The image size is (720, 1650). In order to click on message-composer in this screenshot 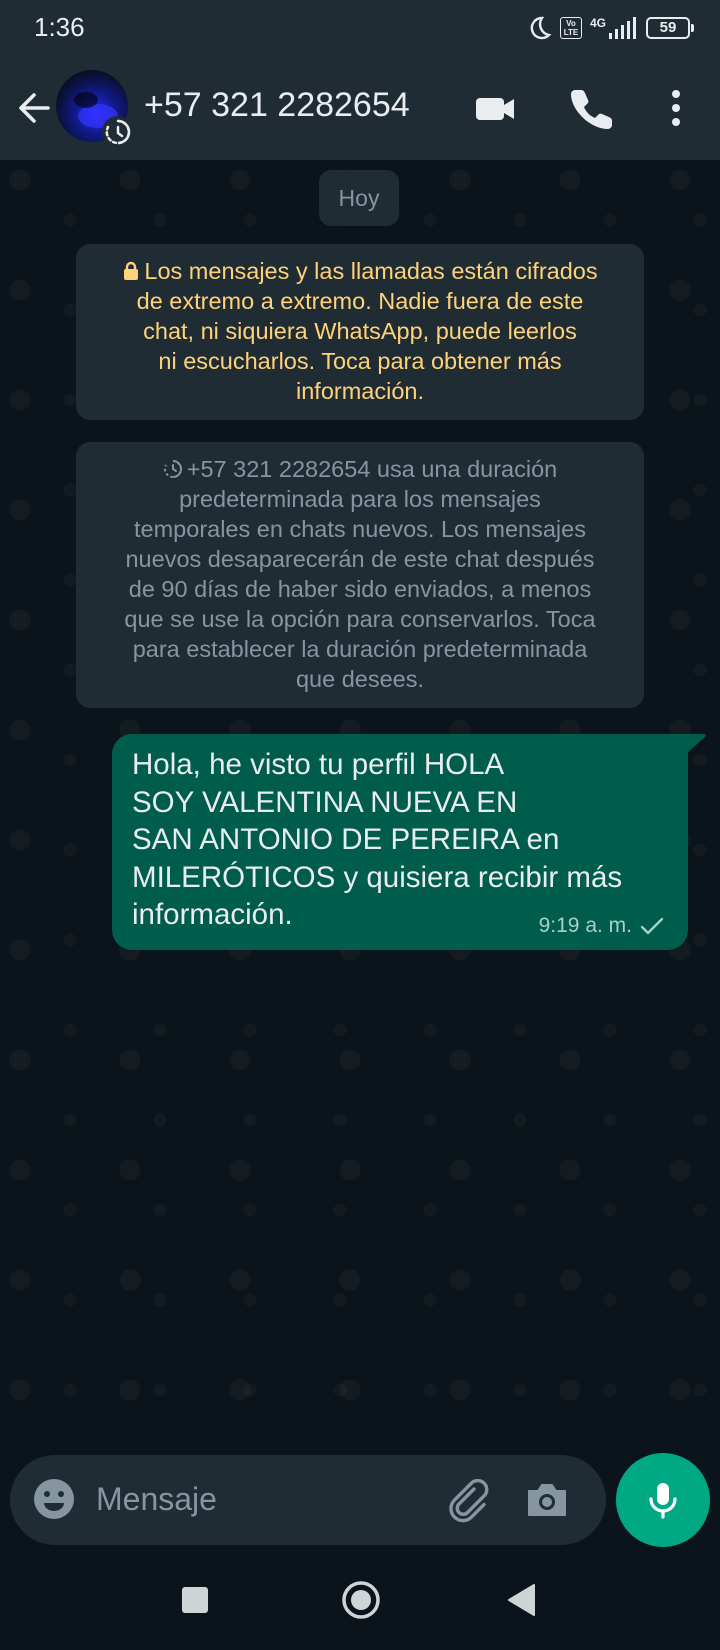, I will do `click(308, 1500)`.